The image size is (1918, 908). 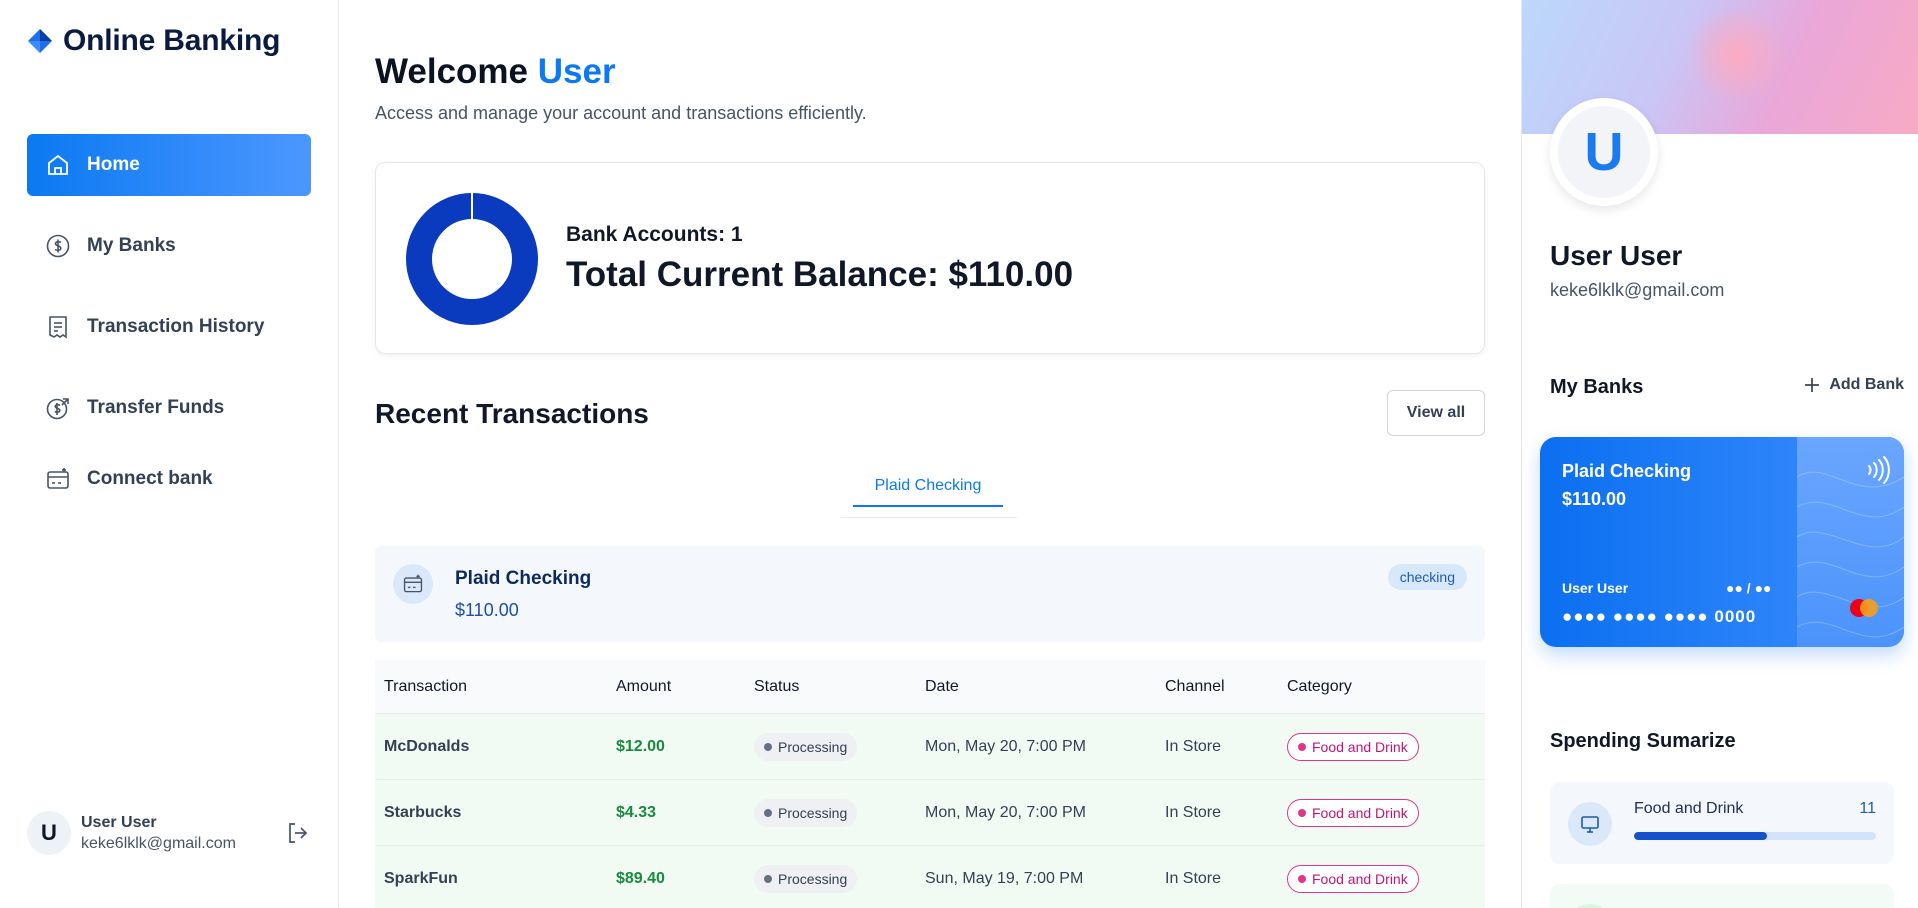 I want to click on logo-icon, so click(x=40, y=41).